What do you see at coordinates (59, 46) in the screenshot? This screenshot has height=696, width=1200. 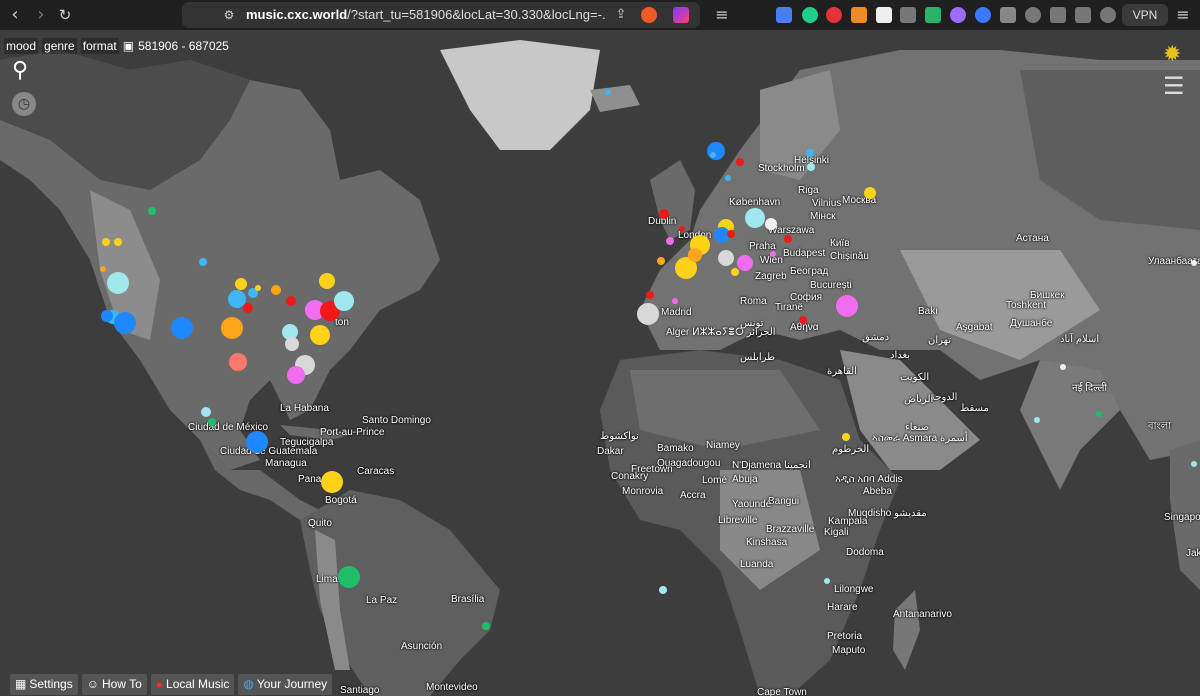 I see `filter-genre: genre` at bounding box center [59, 46].